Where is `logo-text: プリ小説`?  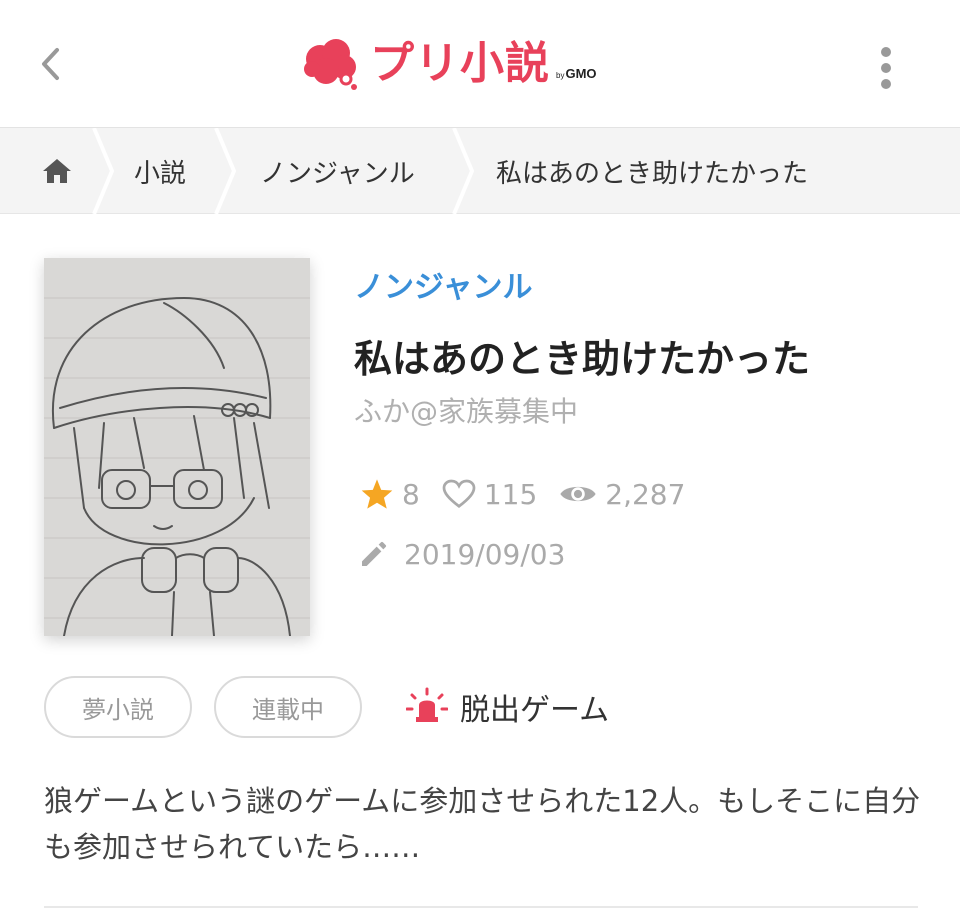 logo-text: プリ小説 is located at coordinates (460, 63).